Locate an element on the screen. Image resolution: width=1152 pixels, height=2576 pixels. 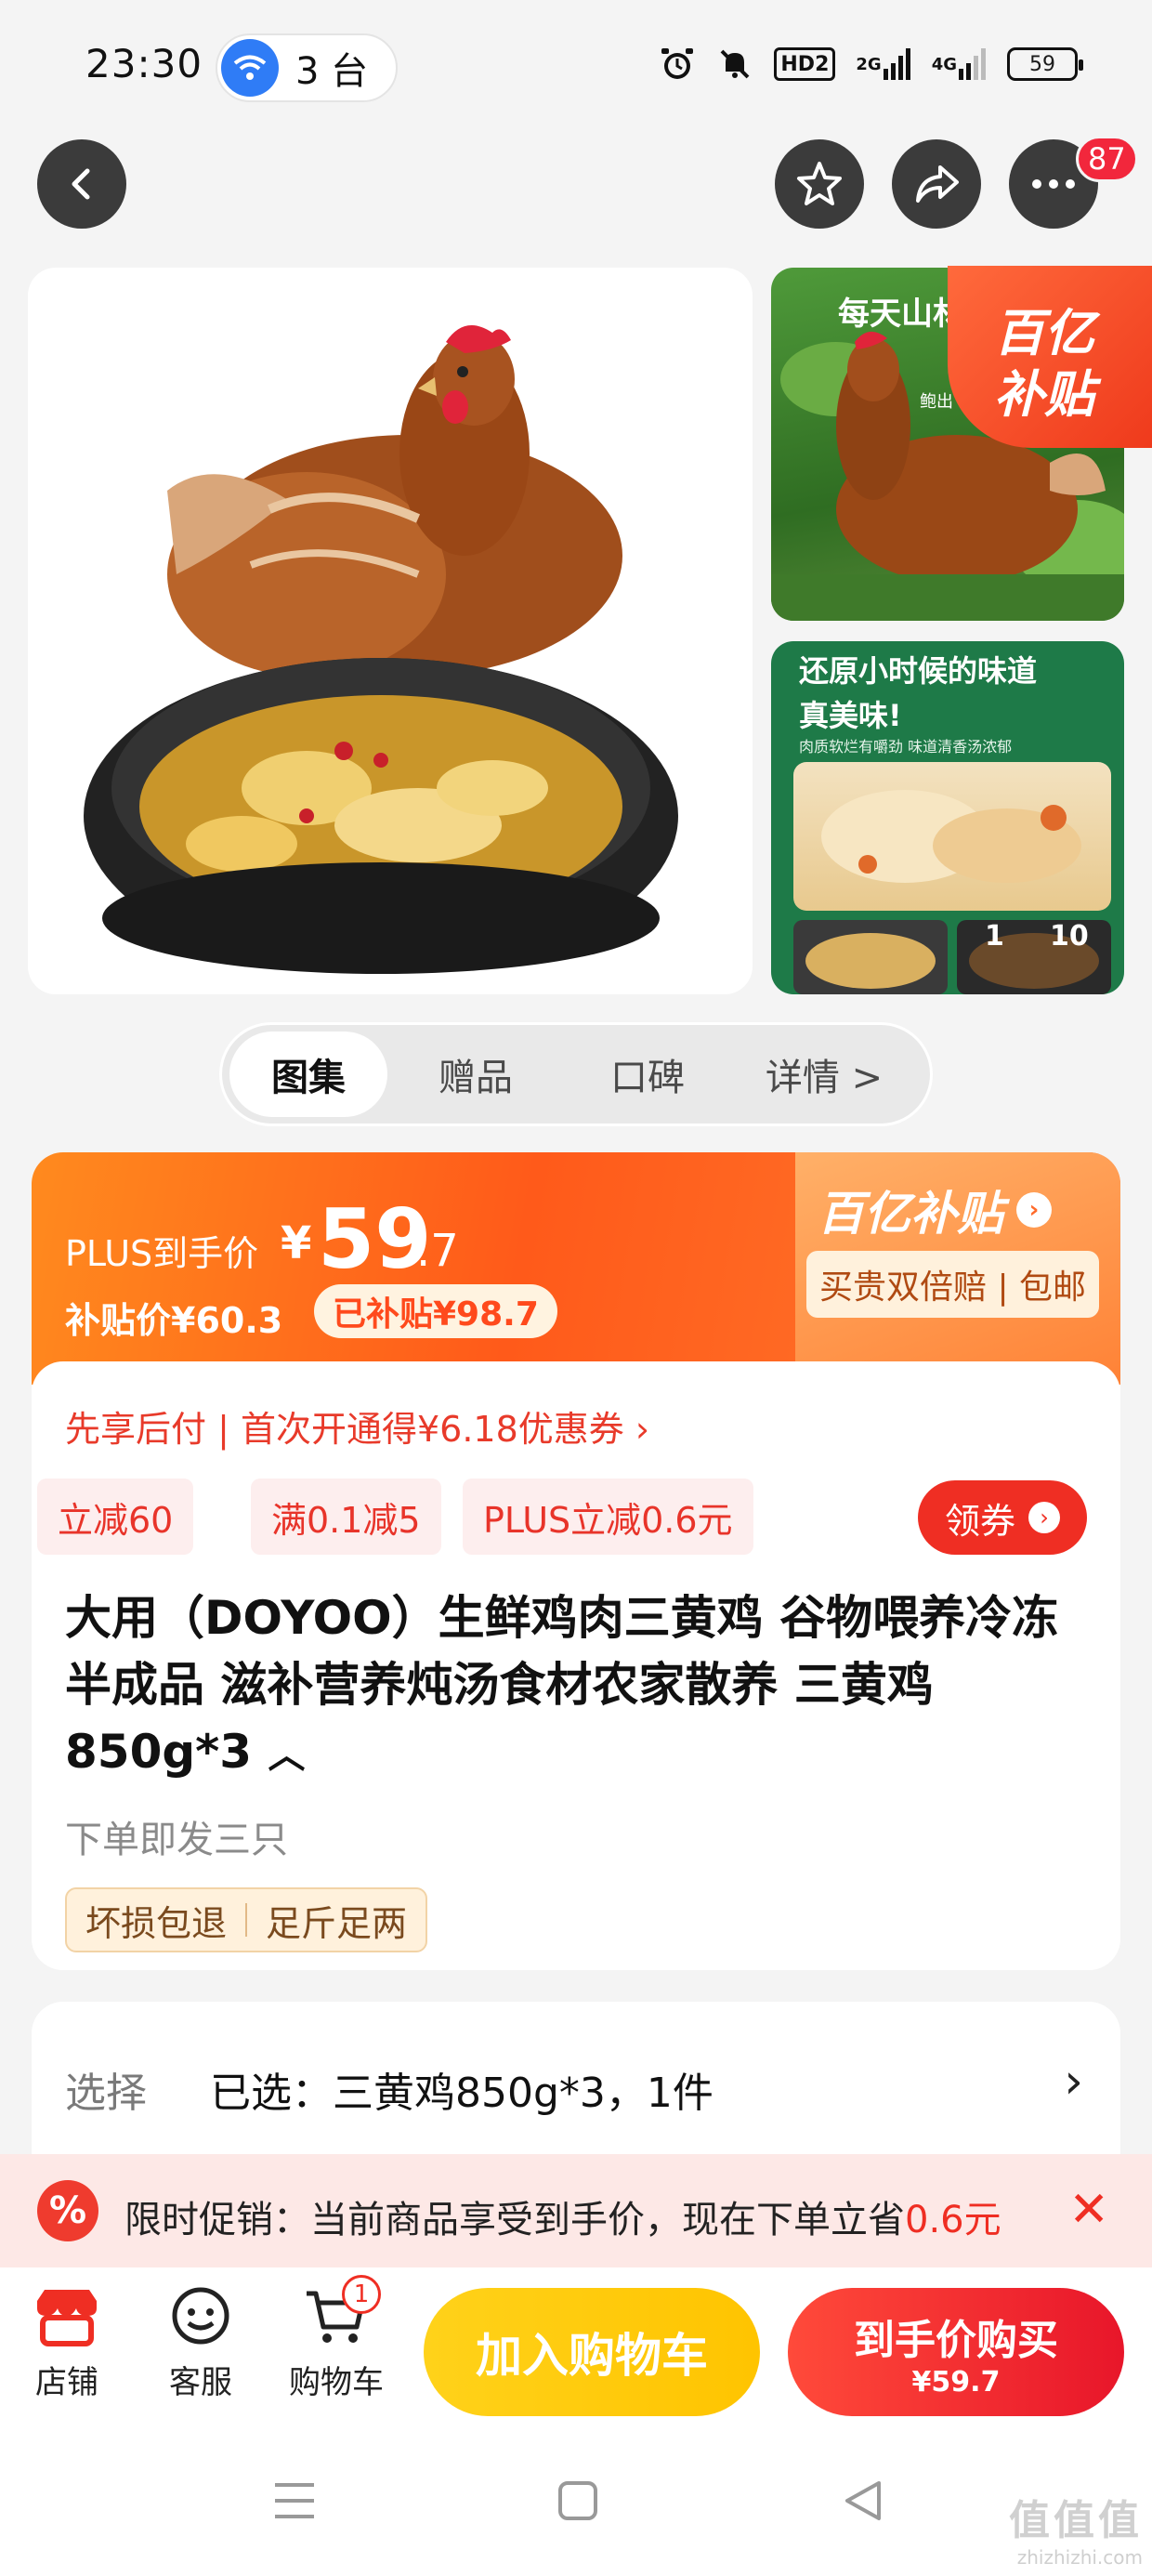
buy-now-button: 到手价购买 ¥59.7 is located at coordinates (956, 2352).